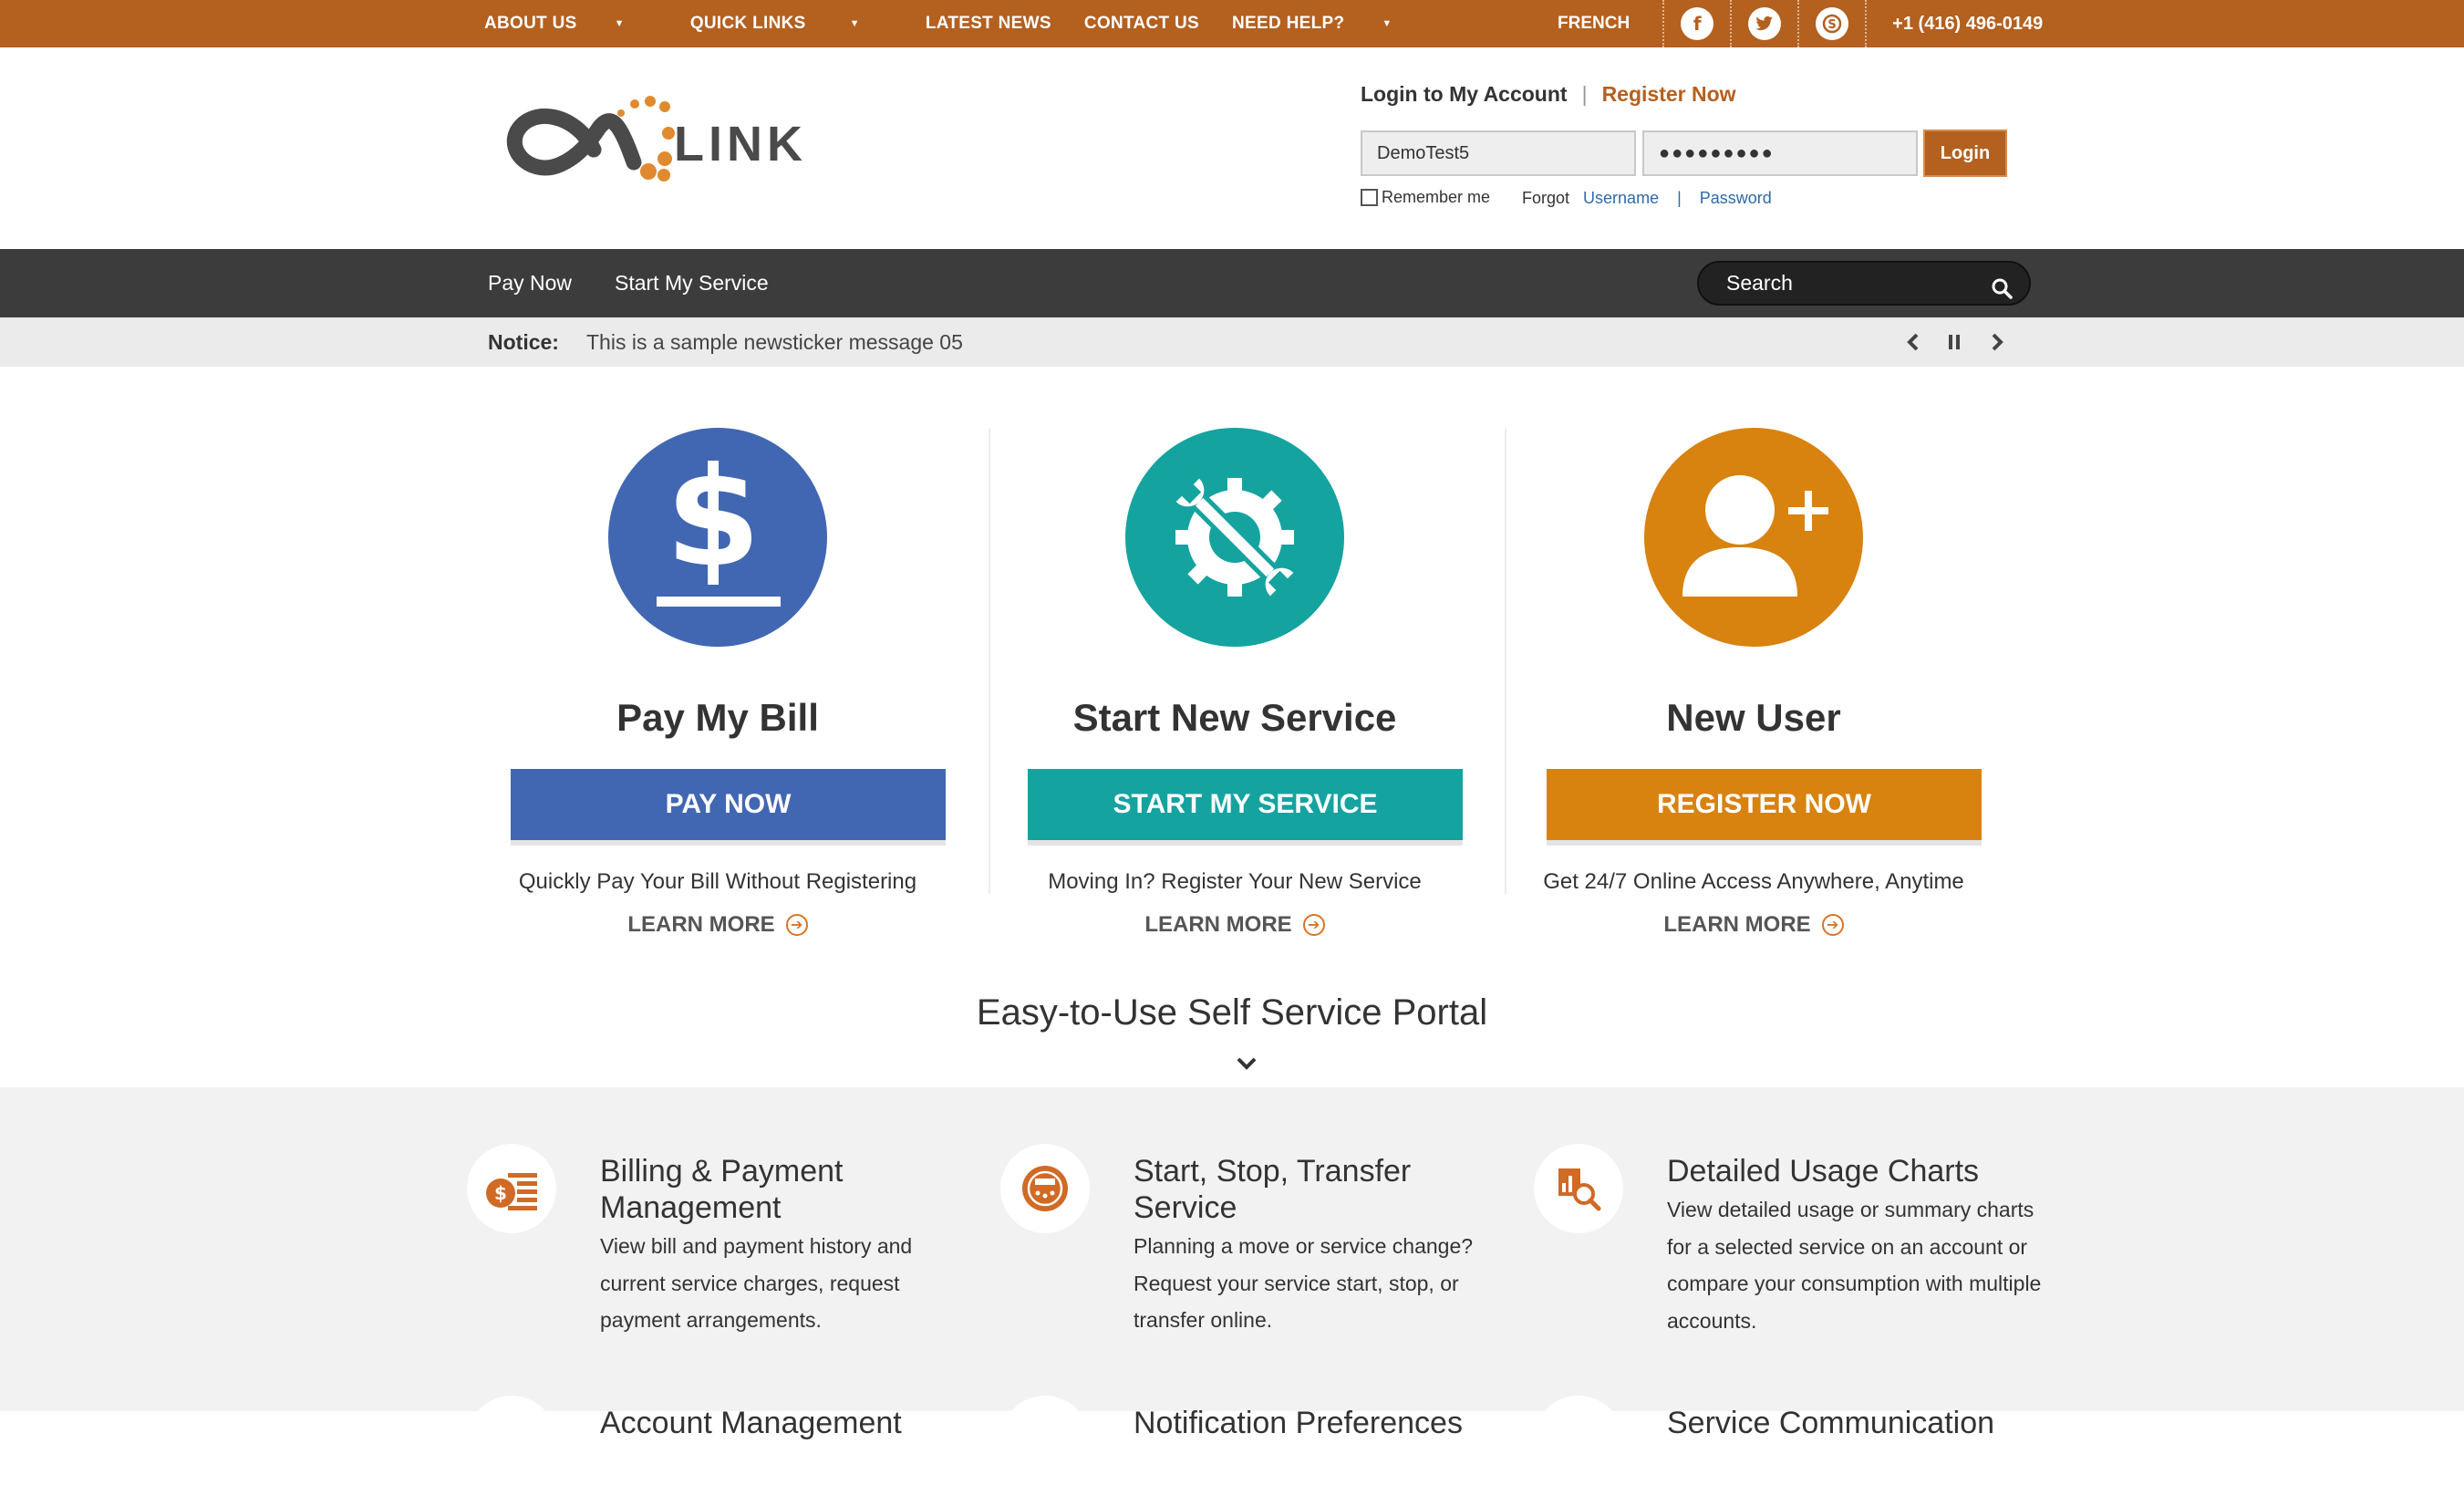 The image size is (2464, 1485). Describe the element at coordinates (1997, 342) in the screenshot. I see `chevron-right-icon` at that location.